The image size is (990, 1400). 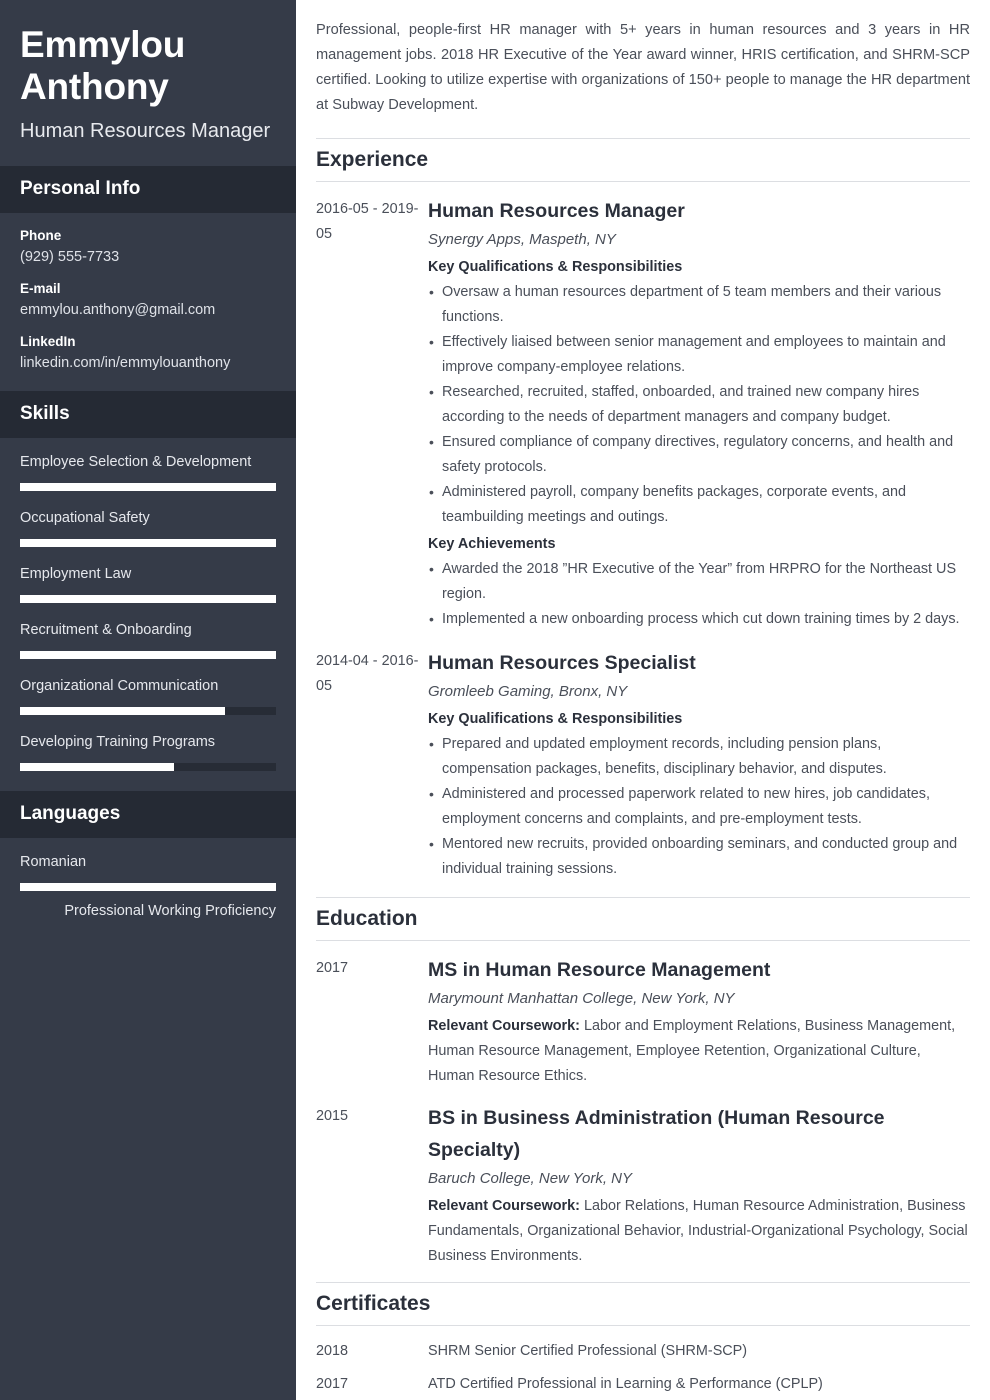 I want to click on contact-item-email: E-mail emmylou.anthony@gmail.com, so click(x=148, y=300).